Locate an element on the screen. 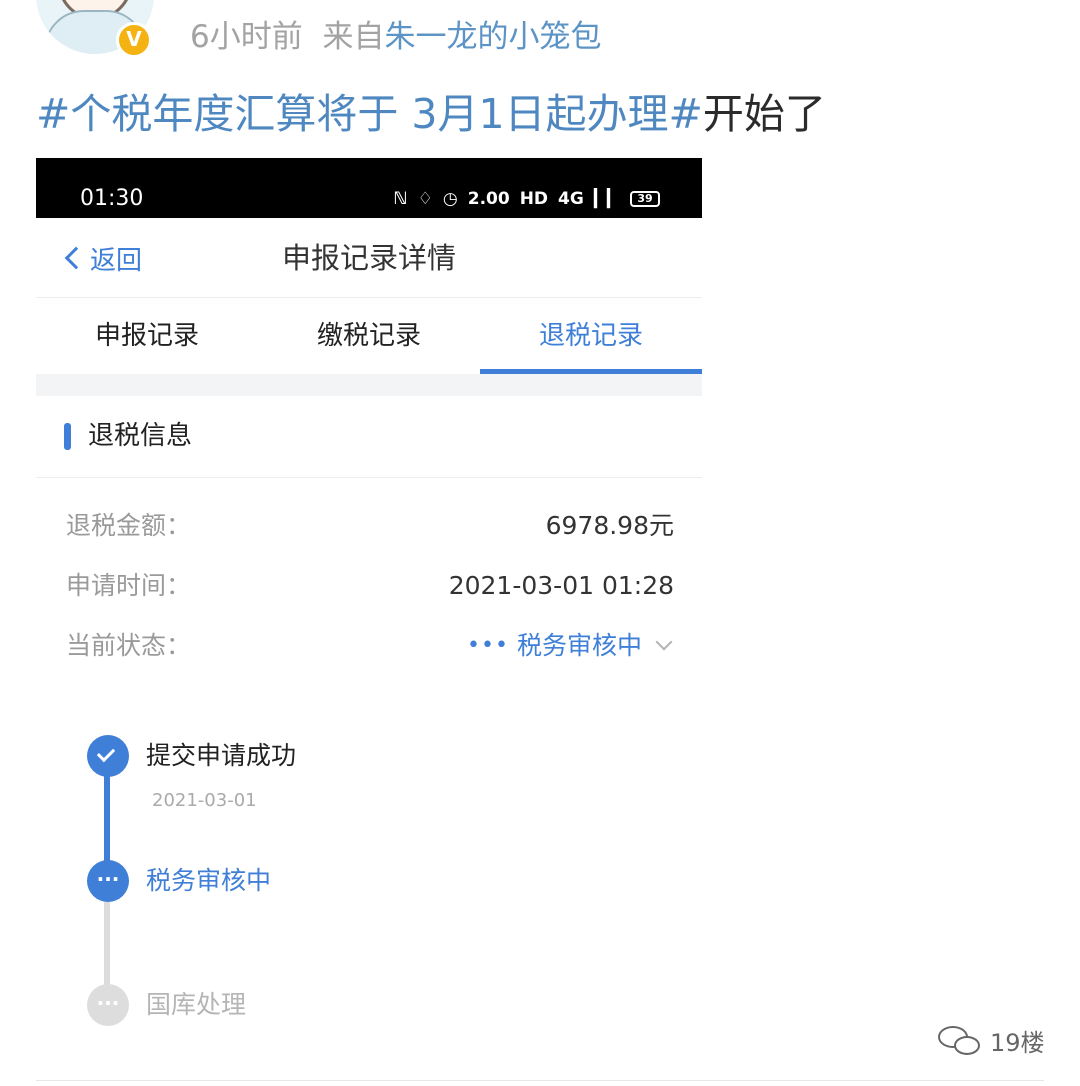 The width and height of the screenshot is (1080, 1086). apply-time-value: 2021-03-01 01:28 is located at coordinates (561, 585).